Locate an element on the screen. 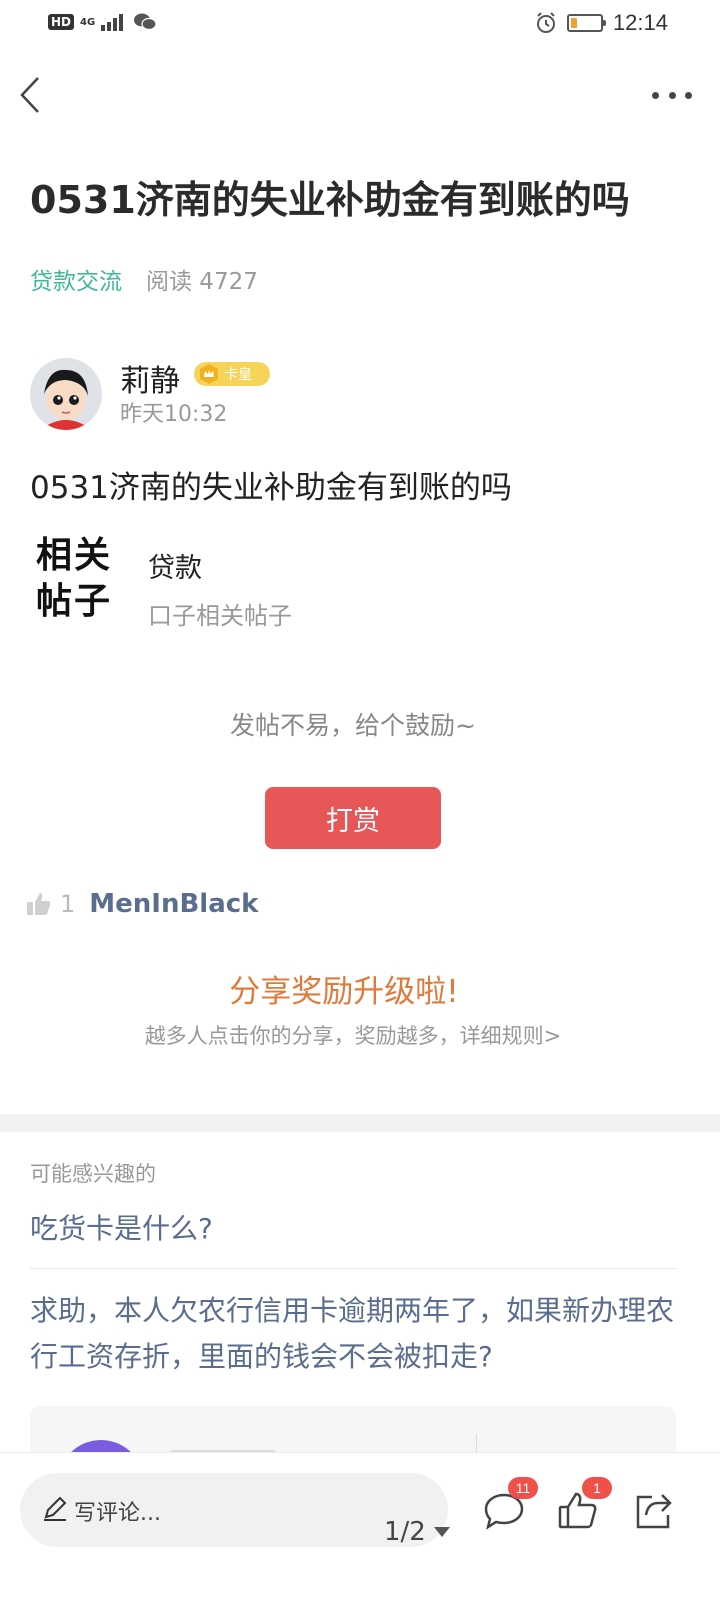 This screenshot has height=1600, width=720. alarm-icon is located at coordinates (545, 22).